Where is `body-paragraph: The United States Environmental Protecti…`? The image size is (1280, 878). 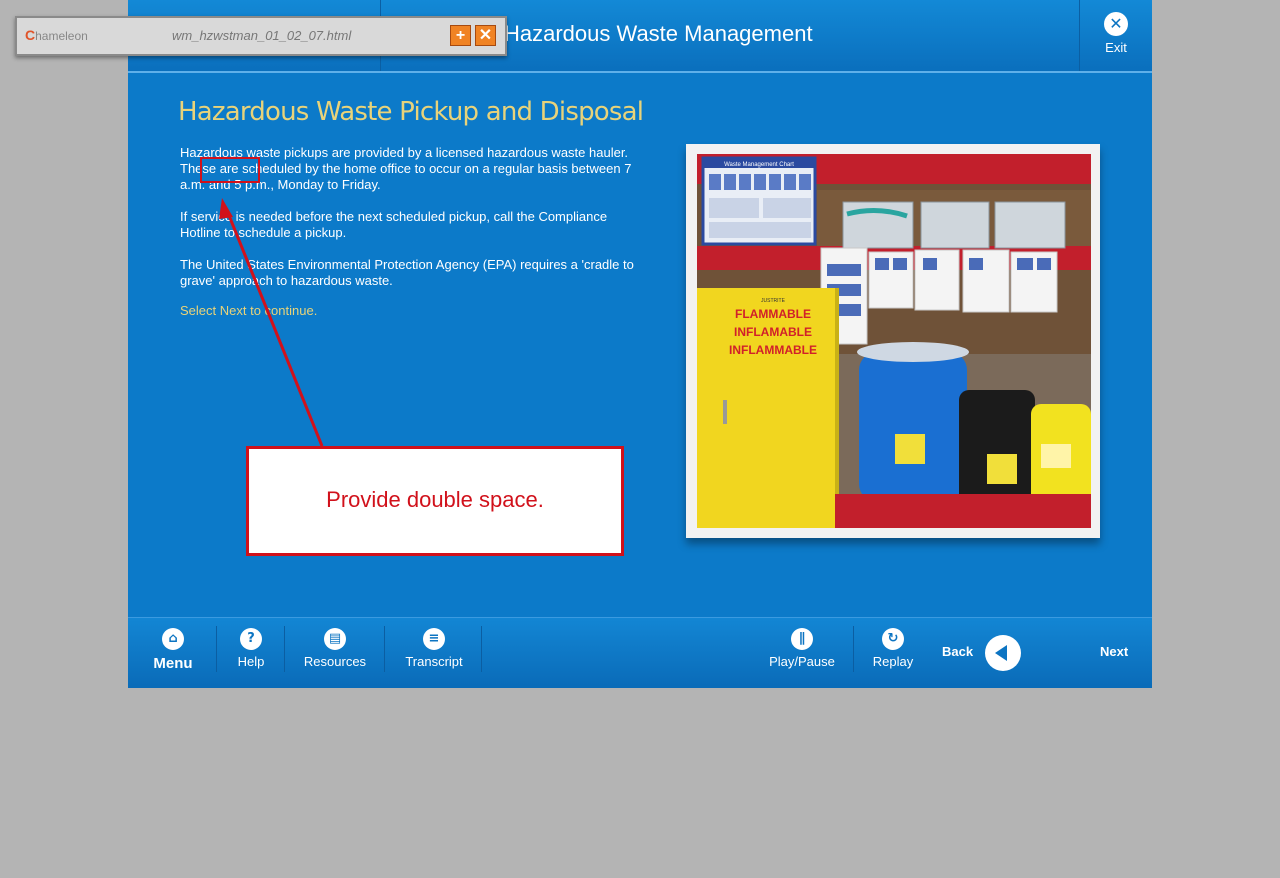 body-paragraph: The United States Environmental Protecti… is located at coordinates (407, 272).